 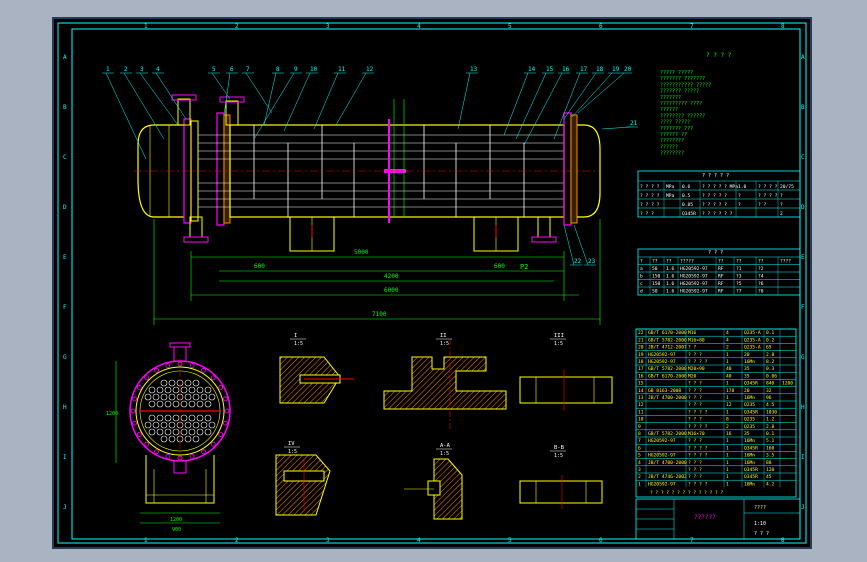 I want to click on zone-label-right: G, so click(x=803, y=357).